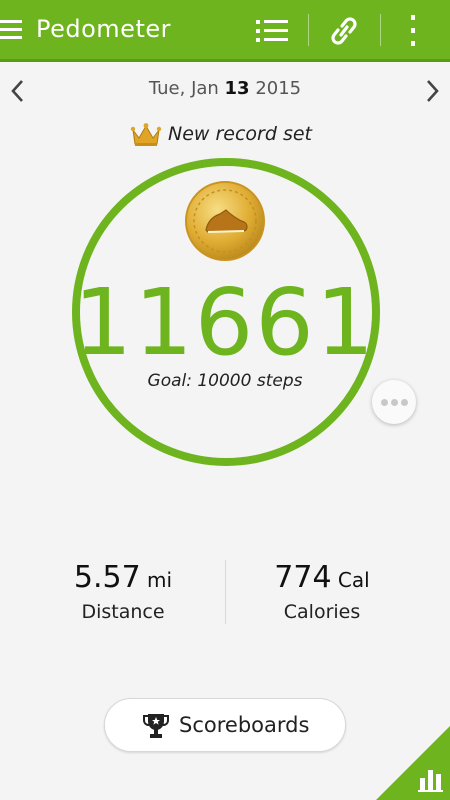 The height and width of the screenshot is (800, 450). I want to click on distance-stat: 5.57 mi Distance, so click(123, 591).